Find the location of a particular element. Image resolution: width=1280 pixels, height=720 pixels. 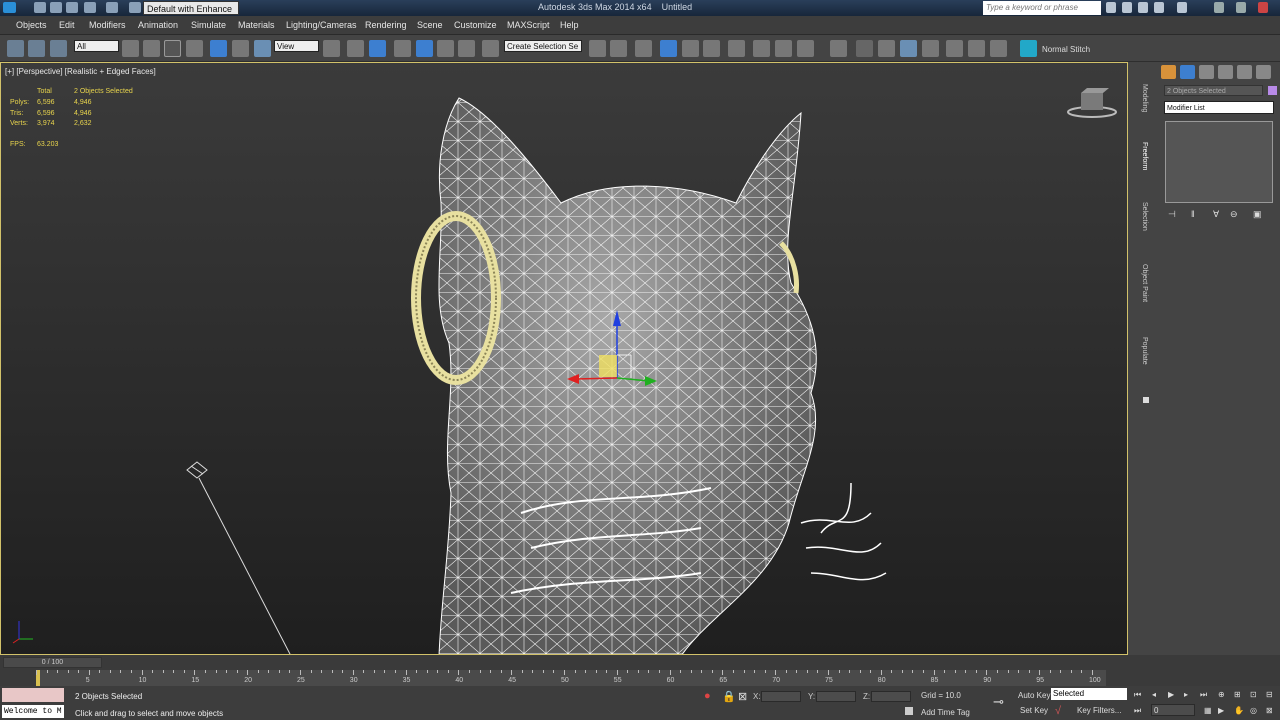

maxscript-listener-box is located at coordinates (33, 695).